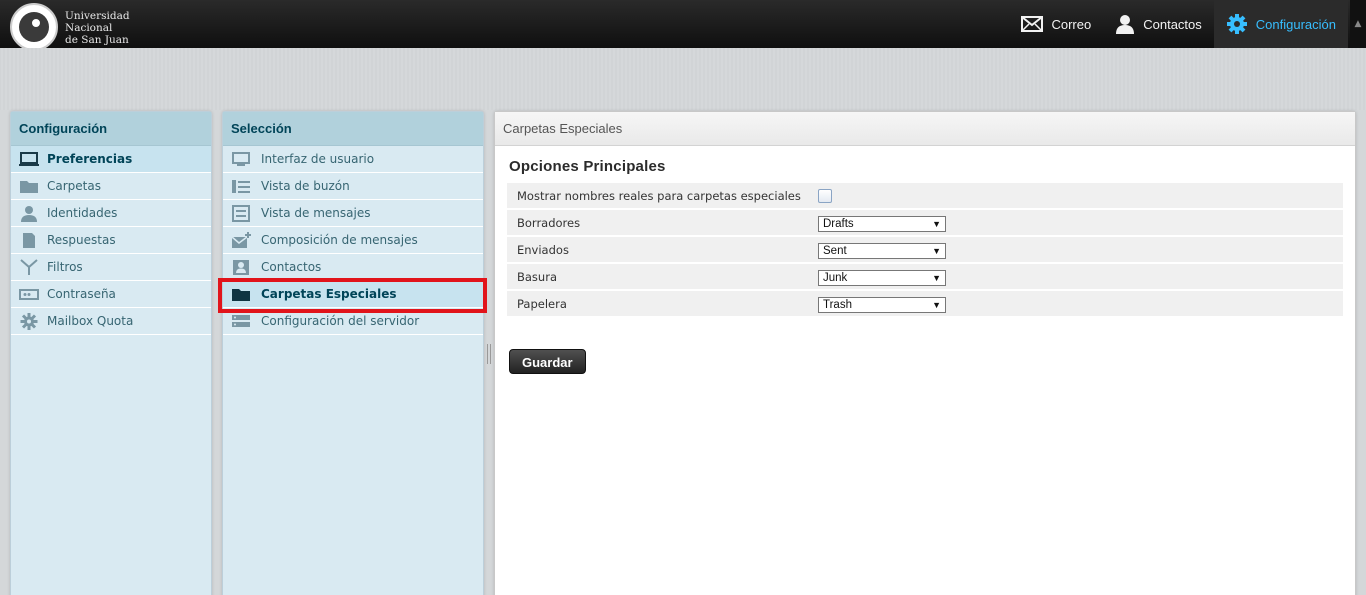 Image resolution: width=1366 pixels, height=595 pixels. Describe the element at coordinates (291, 267) in the screenshot. I see `sel-item-label: Contactos` at that location.